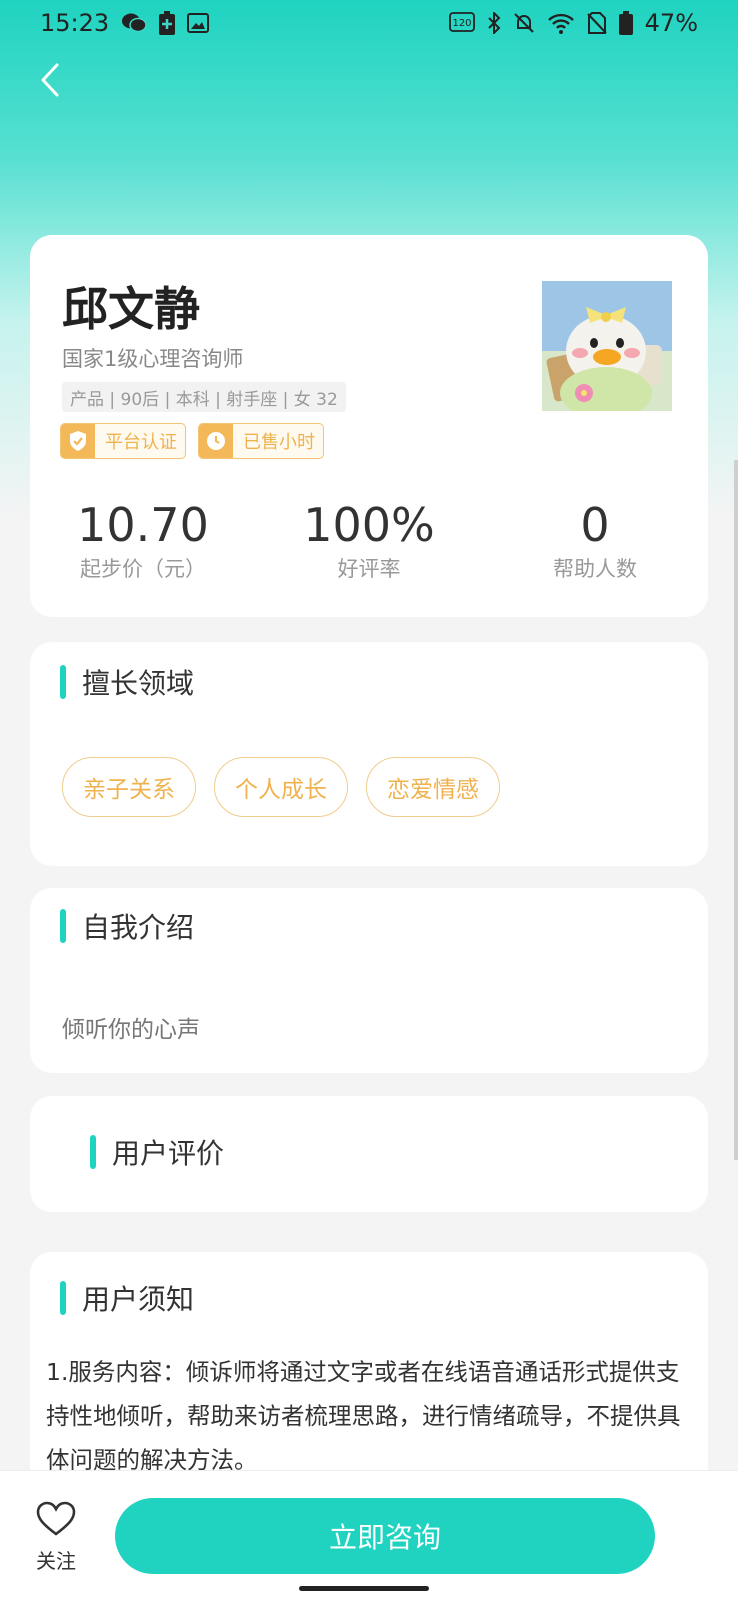  I want to click on wechat-icon, so click(134, 23).